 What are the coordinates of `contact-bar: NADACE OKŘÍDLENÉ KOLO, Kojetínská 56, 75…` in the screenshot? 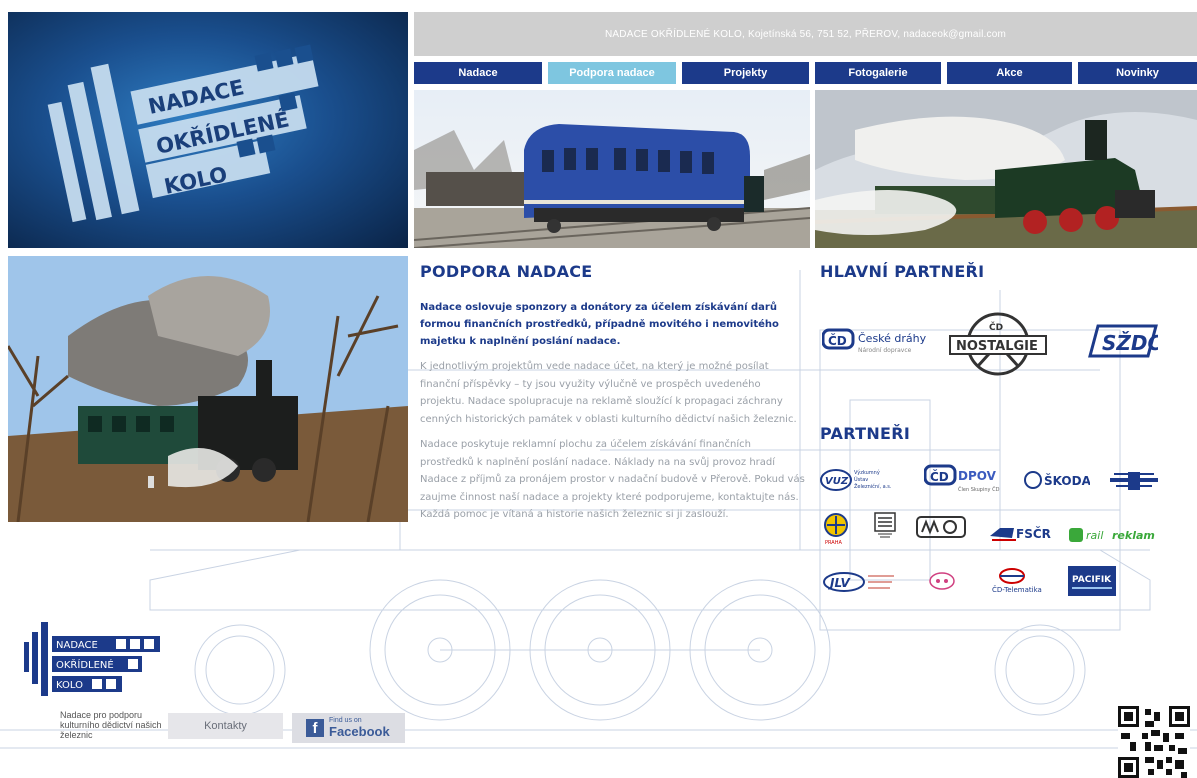 It's located at (805, 34).